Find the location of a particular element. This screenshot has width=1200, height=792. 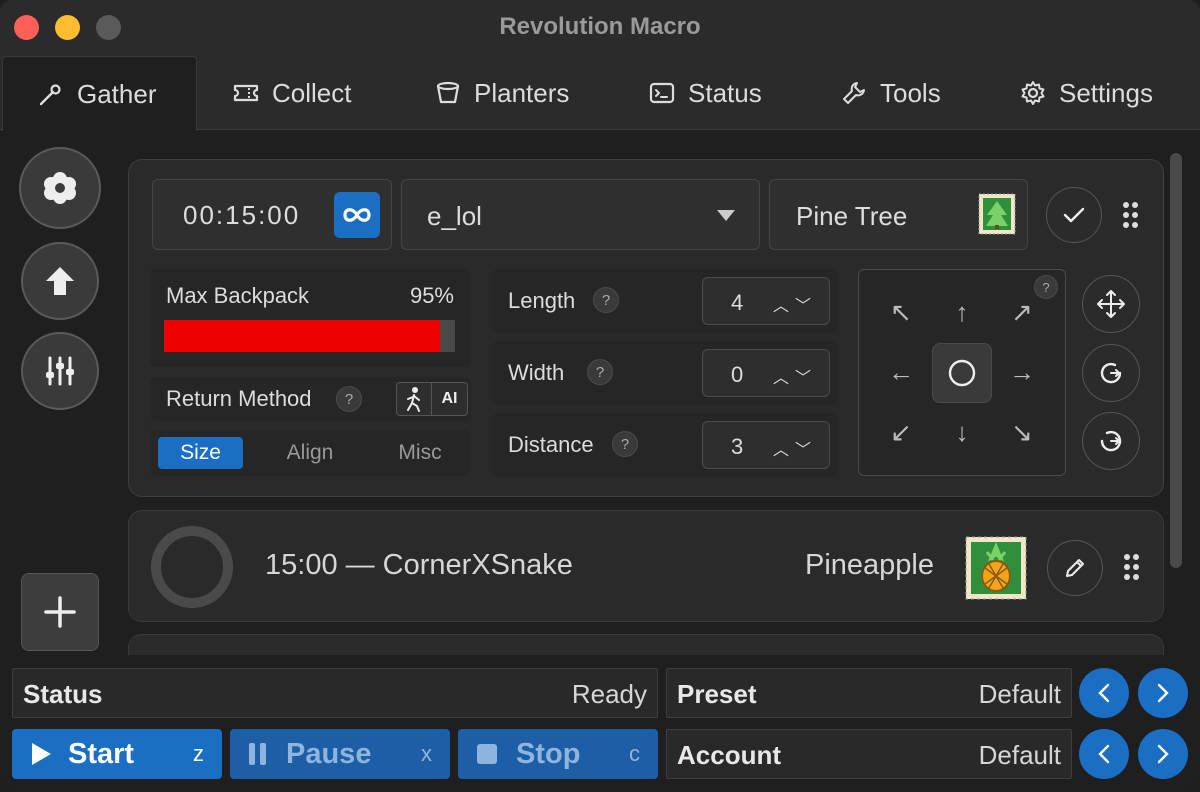

length-stepper: 4 ︿﹀ is located at coordinates (766, 301).